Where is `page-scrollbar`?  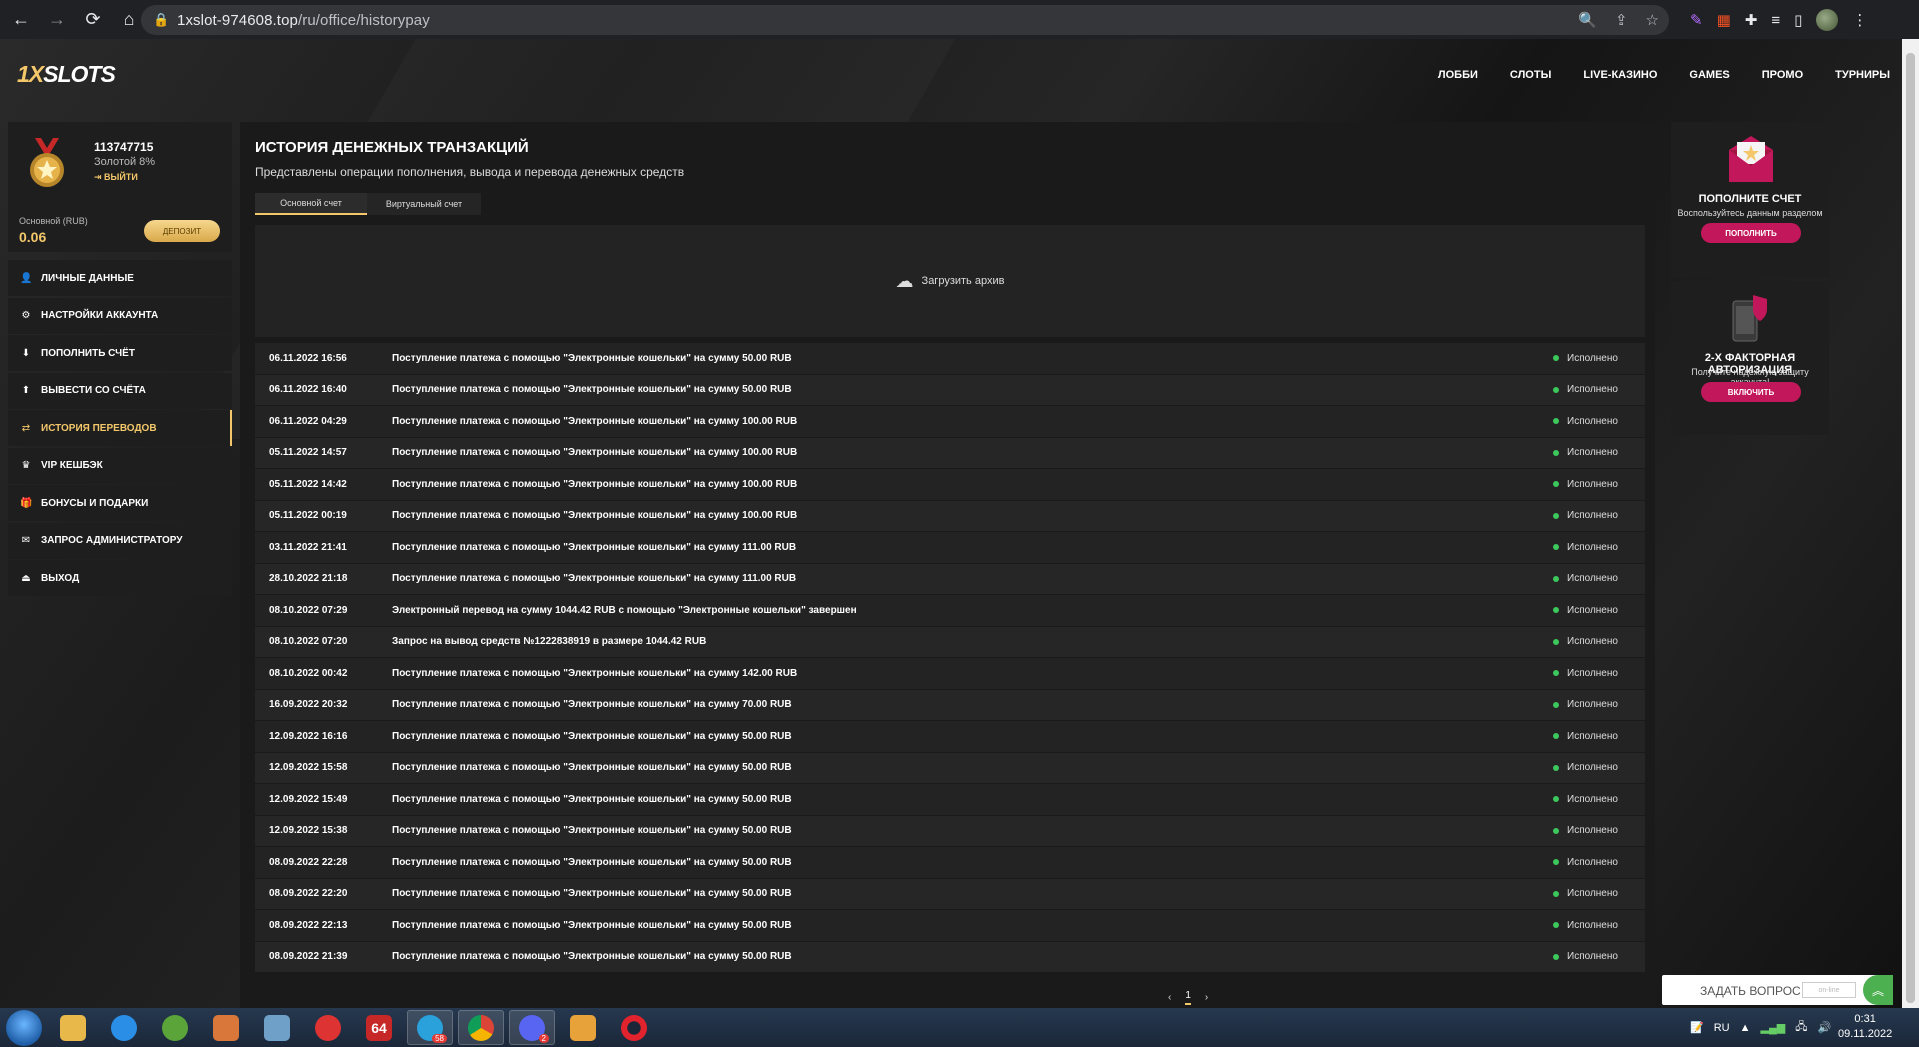
page-scrollbar is located at coordinates (1910, 523).